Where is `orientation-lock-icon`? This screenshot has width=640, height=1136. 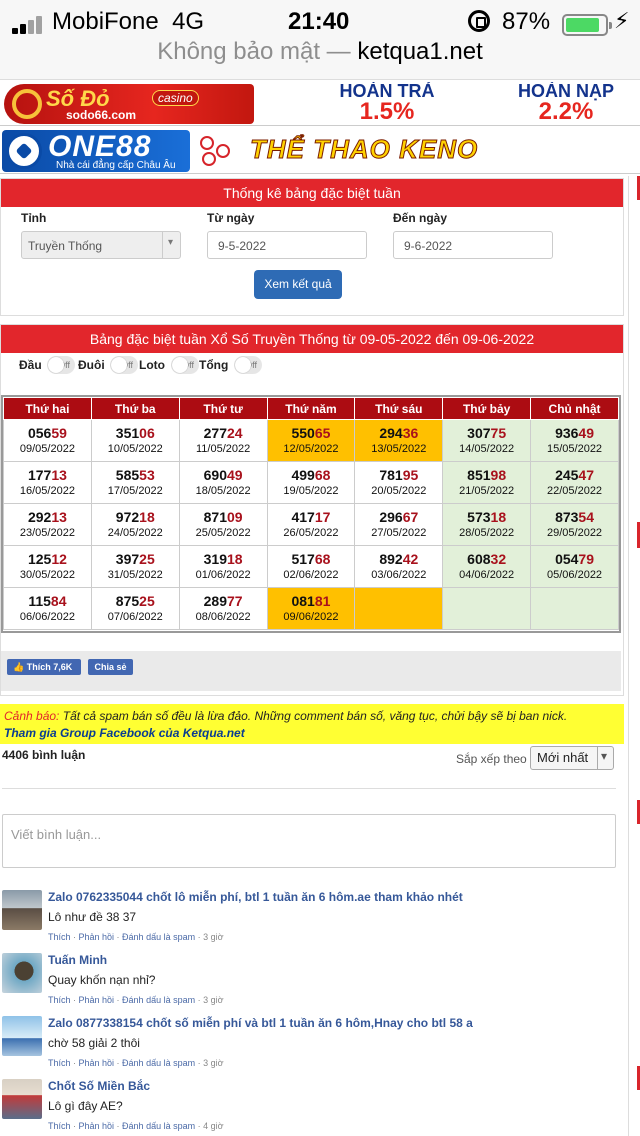 orientation-lock-icon is located at coordinates (479, 21).